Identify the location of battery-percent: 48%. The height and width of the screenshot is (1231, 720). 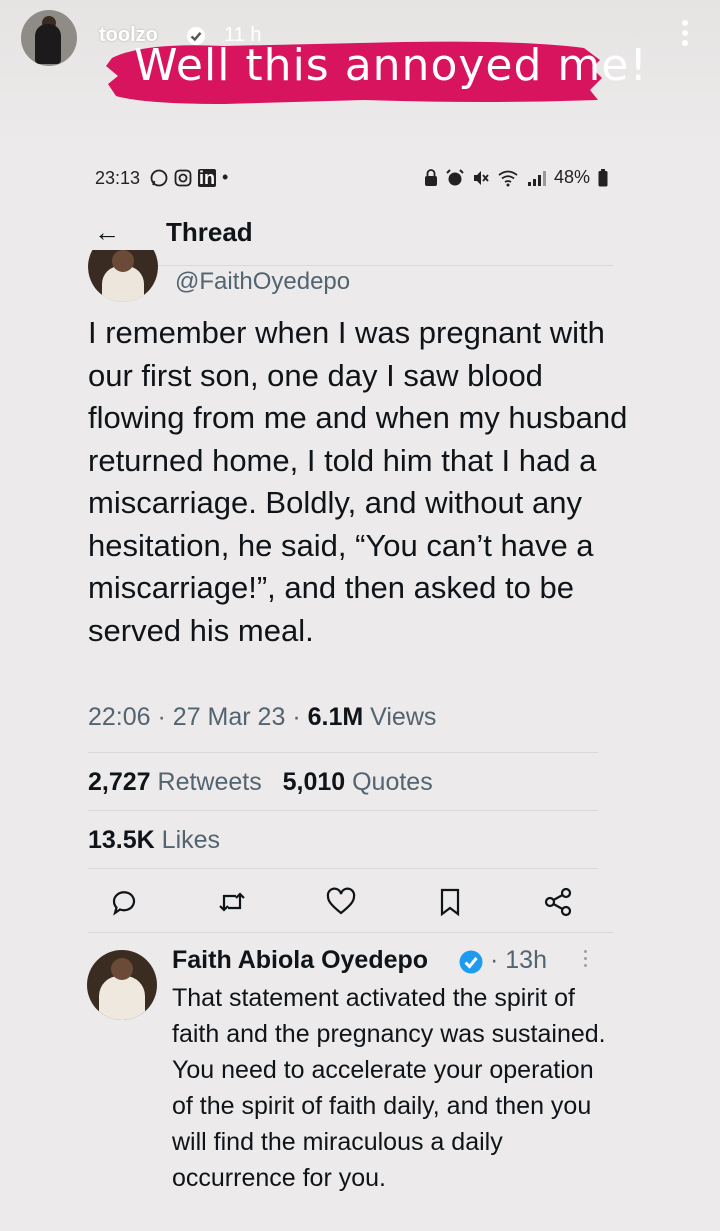
(572, 177).